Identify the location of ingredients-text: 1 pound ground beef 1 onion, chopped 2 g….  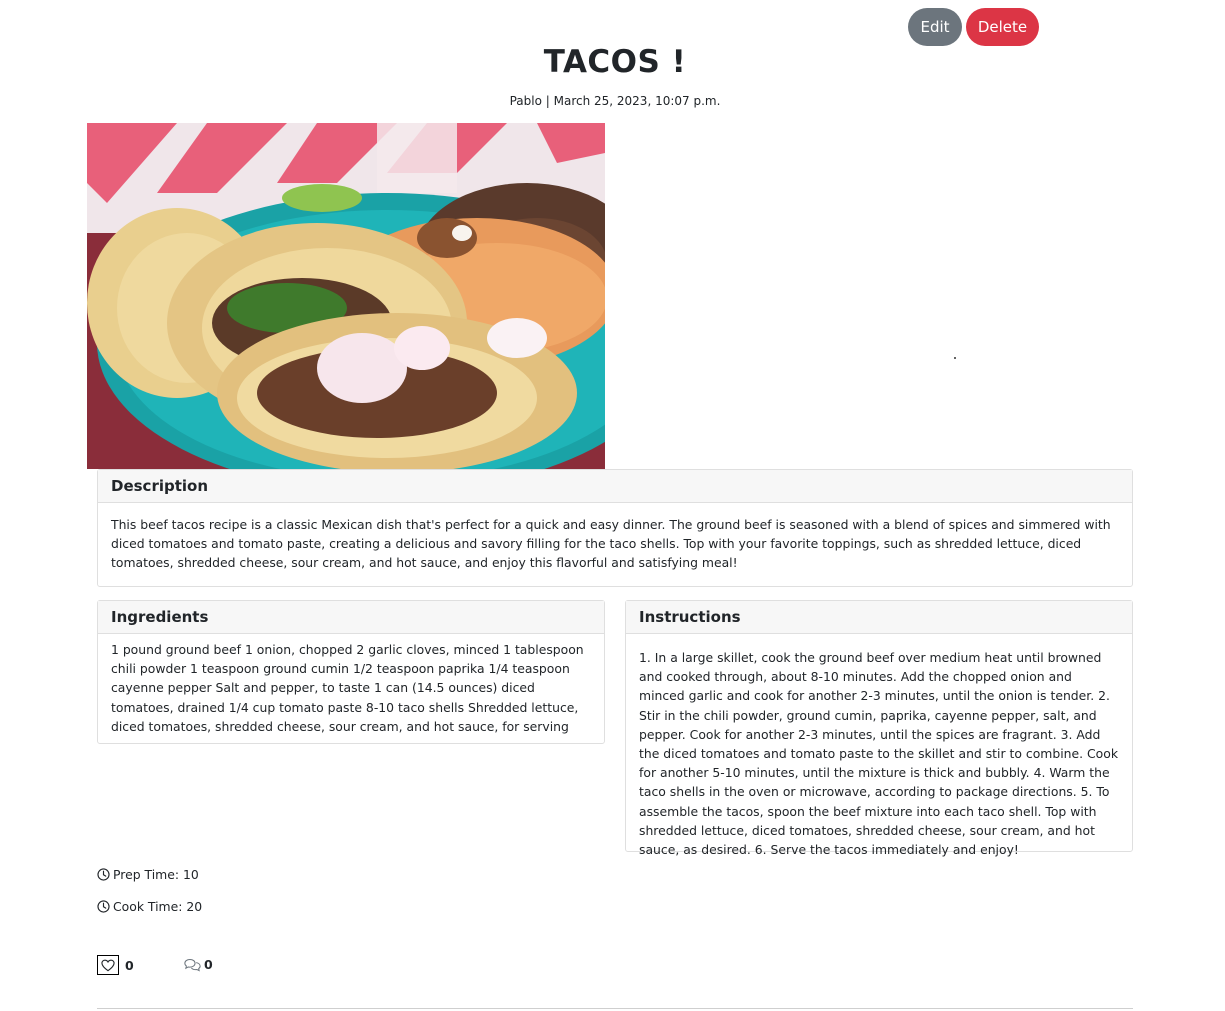
(347, 688).